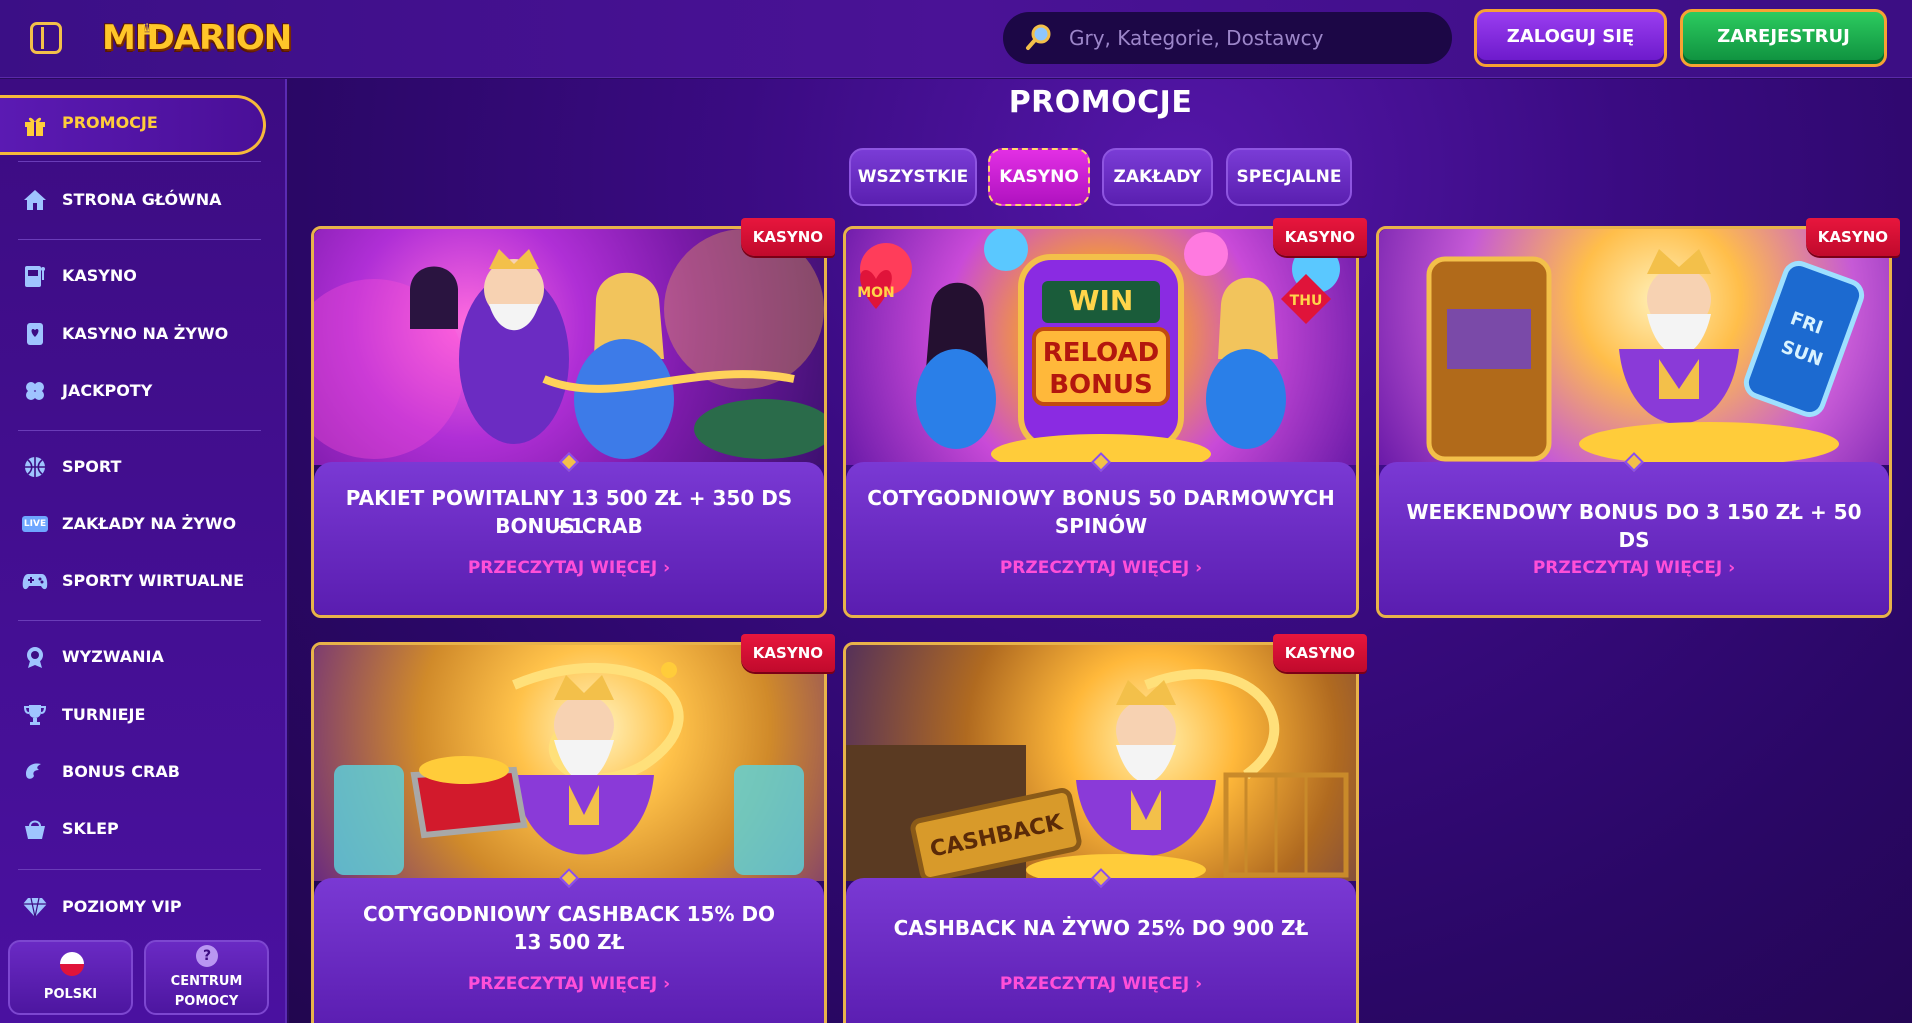 Image resolution: width=1912 pixels, height=1023 pixels. Describe the element at coordinates (92, 466) in the screenshot. I see `sidebar-item-label: SPORT` at that location.